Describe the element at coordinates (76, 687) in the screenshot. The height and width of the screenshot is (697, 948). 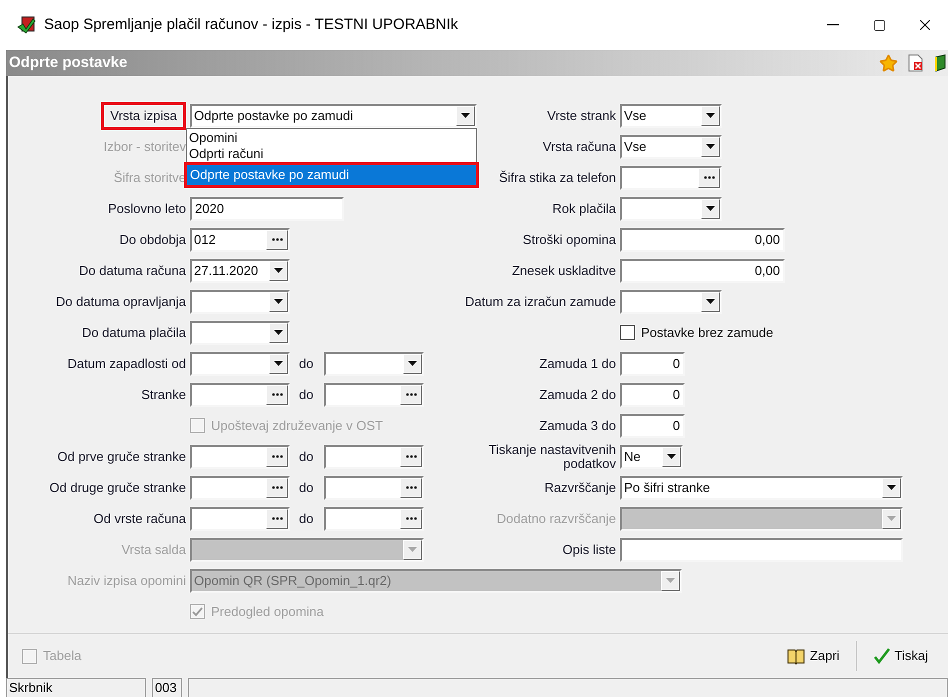
I see `status-cell: Skrbnik` at that location.